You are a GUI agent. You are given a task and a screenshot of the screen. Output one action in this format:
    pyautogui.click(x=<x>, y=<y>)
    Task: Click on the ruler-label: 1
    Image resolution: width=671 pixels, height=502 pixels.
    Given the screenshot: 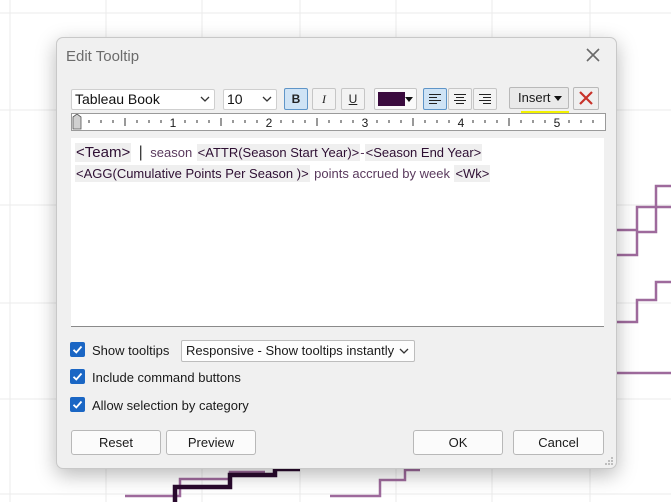 What is the action you would take?
    pyautogui.click(x=173, y=123)
    